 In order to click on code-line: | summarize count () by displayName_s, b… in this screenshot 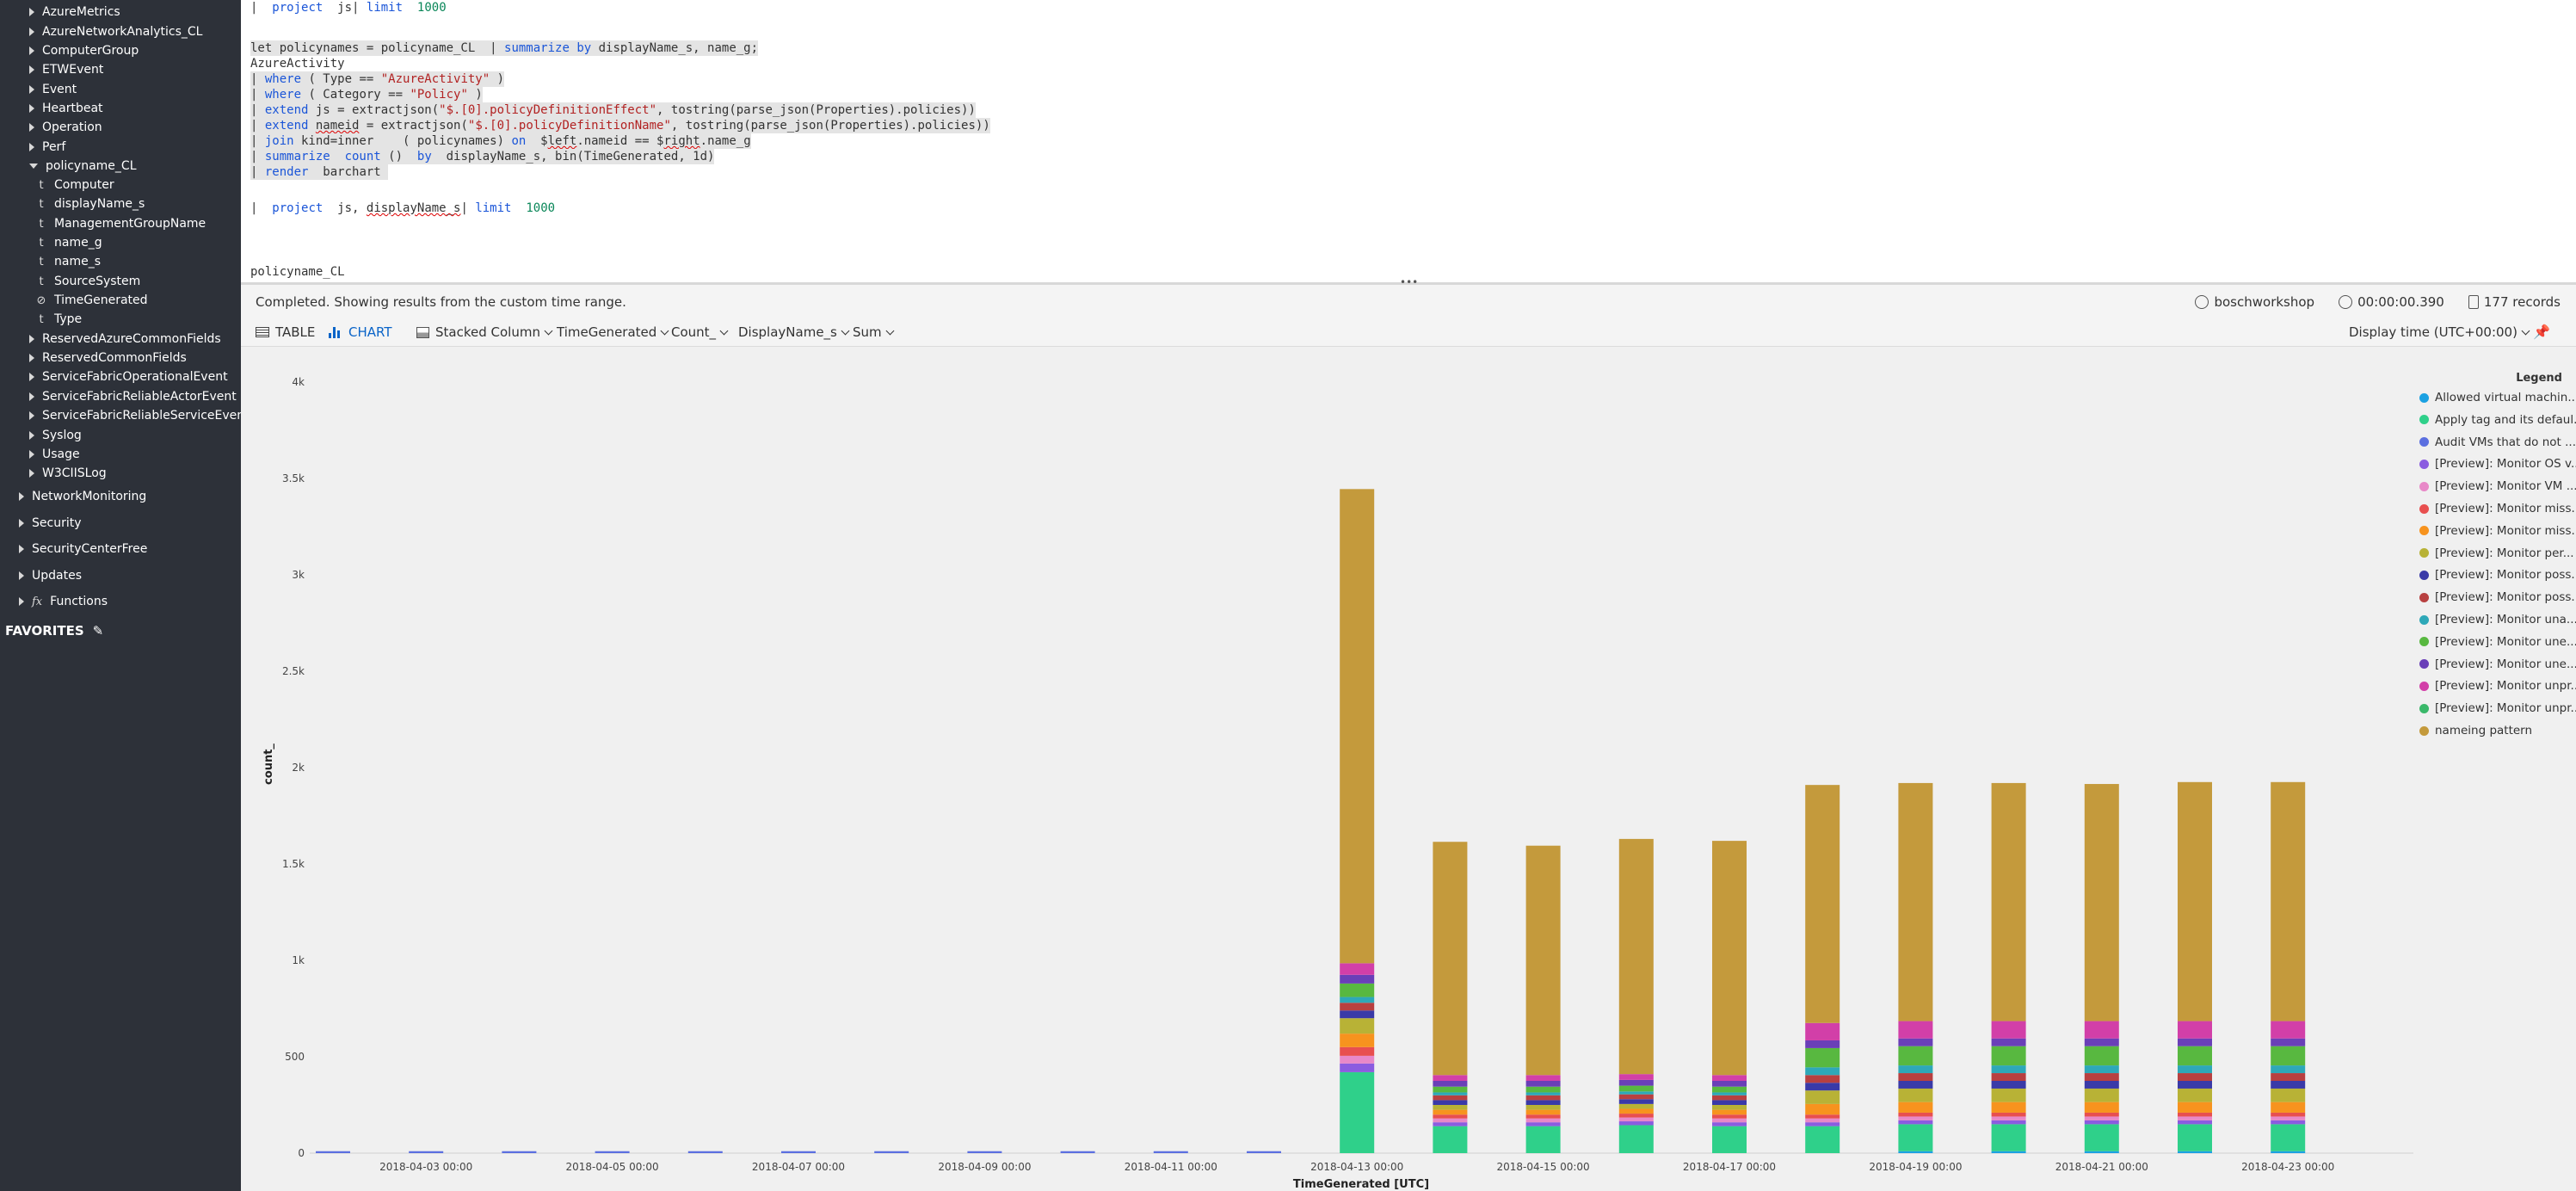, I will do `click(482, 156)`.